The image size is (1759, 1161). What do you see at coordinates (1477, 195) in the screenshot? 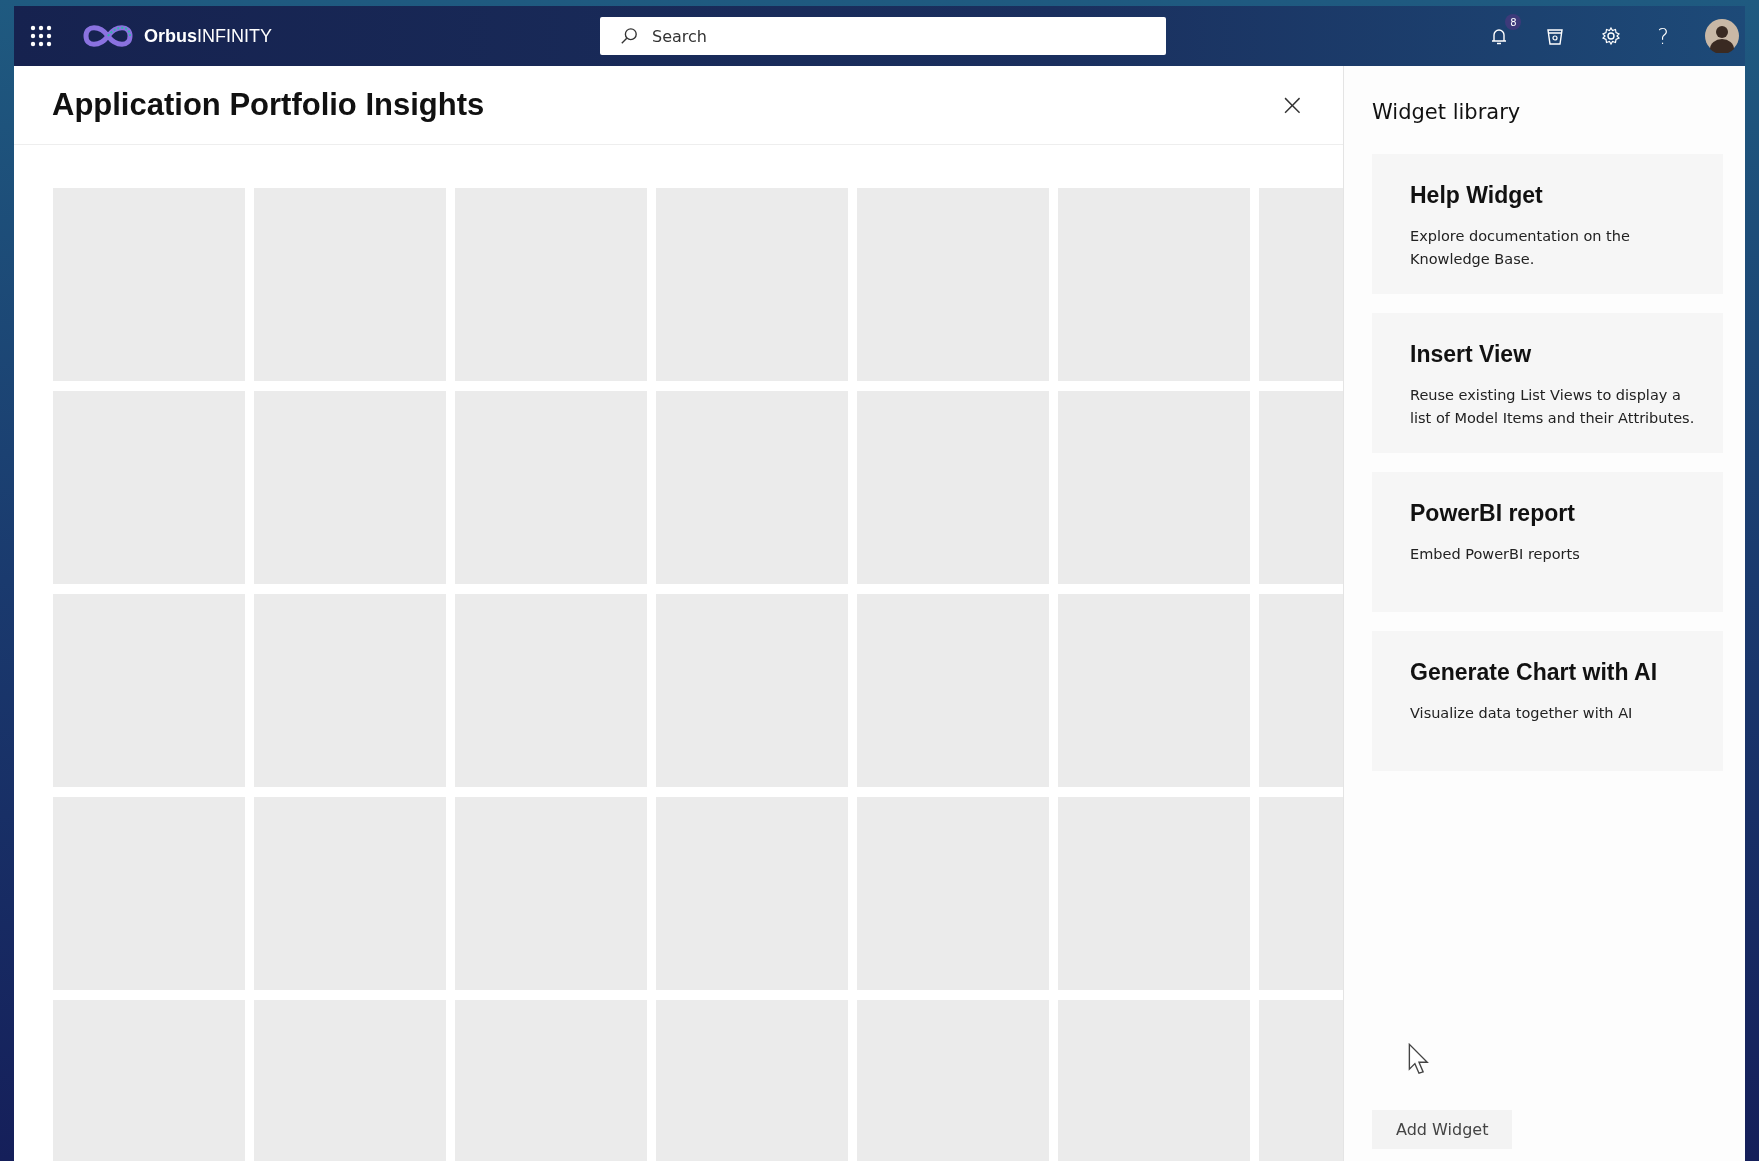
I see `widget-title: Help Widget` at bounding box center [1477, 195].